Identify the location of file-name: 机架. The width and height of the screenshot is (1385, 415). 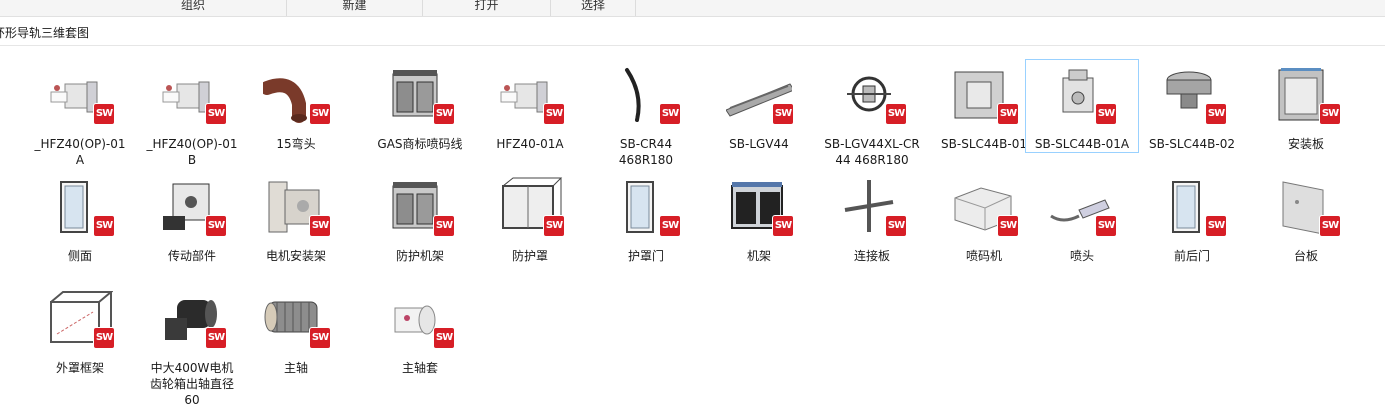
(759, 256).